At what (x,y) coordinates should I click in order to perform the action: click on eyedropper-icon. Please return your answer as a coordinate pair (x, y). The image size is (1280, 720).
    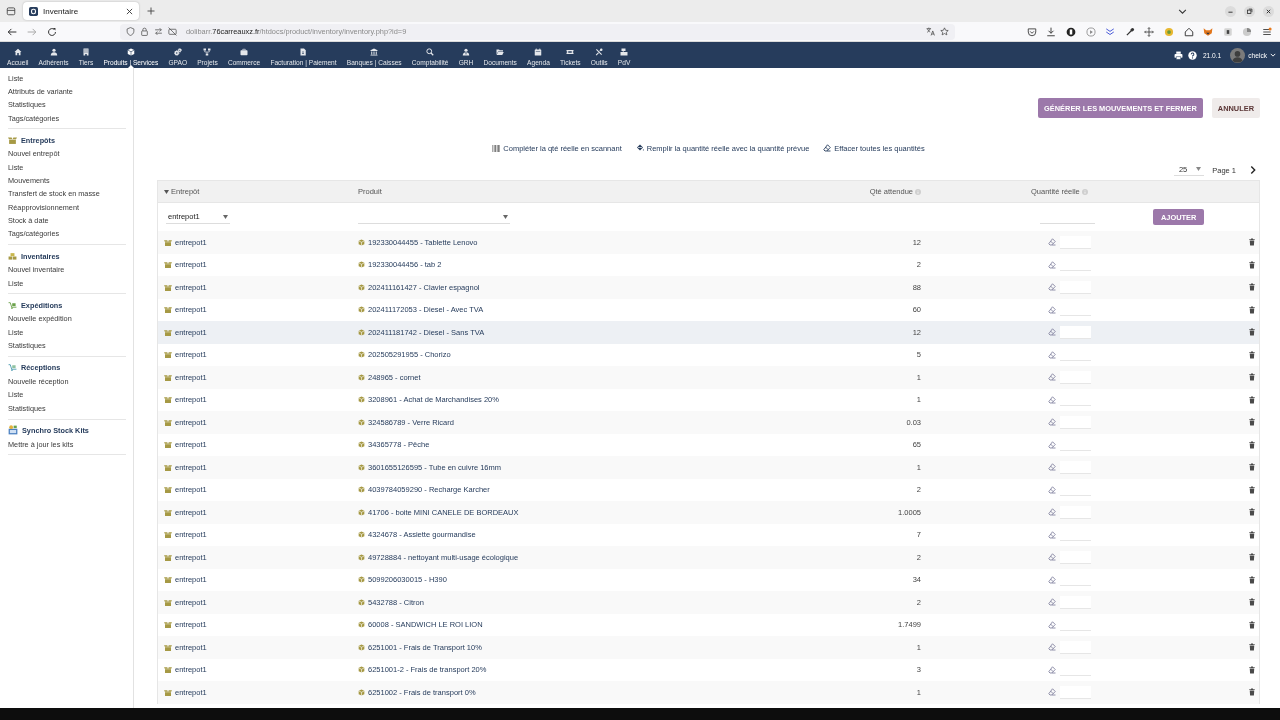
    Looking at the image, I should click on (1129, 31).